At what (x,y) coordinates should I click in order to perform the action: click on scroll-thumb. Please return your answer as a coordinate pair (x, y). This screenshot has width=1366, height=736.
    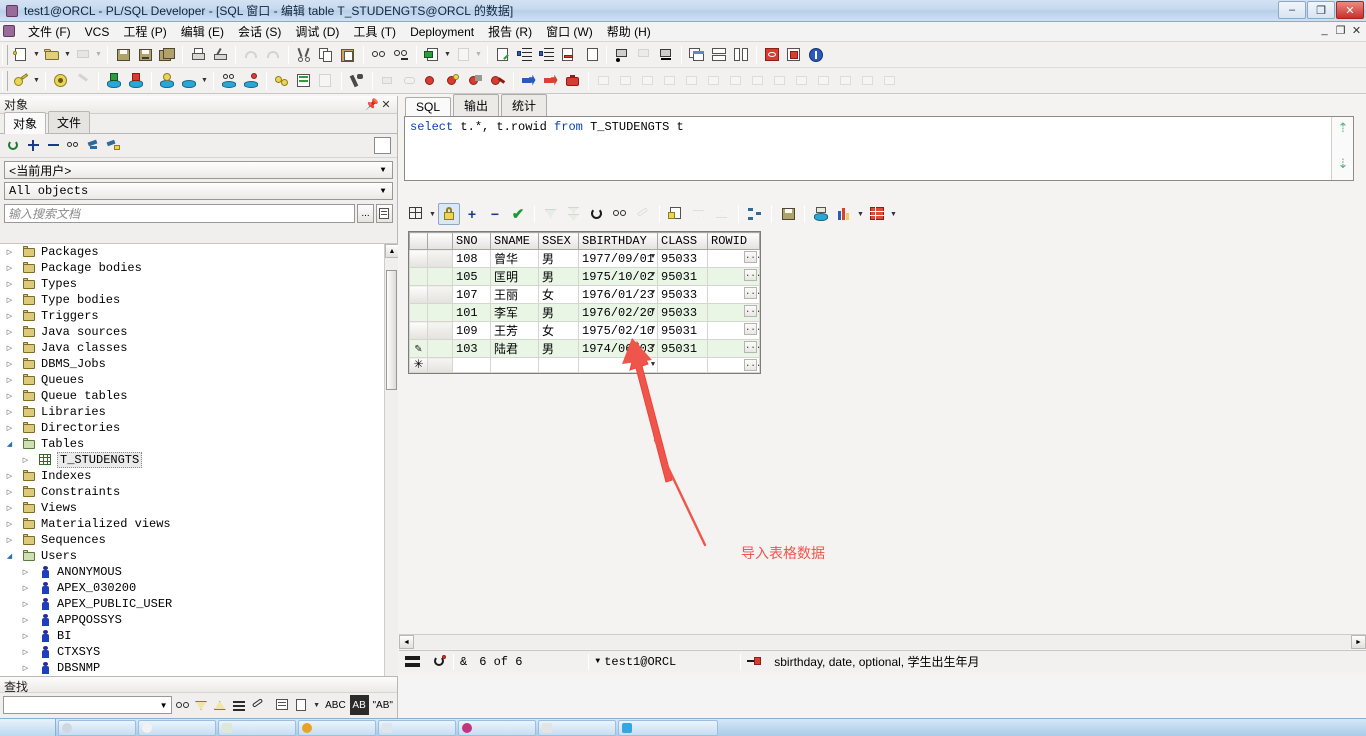
    Looking at the image, I should click on (391, 330).